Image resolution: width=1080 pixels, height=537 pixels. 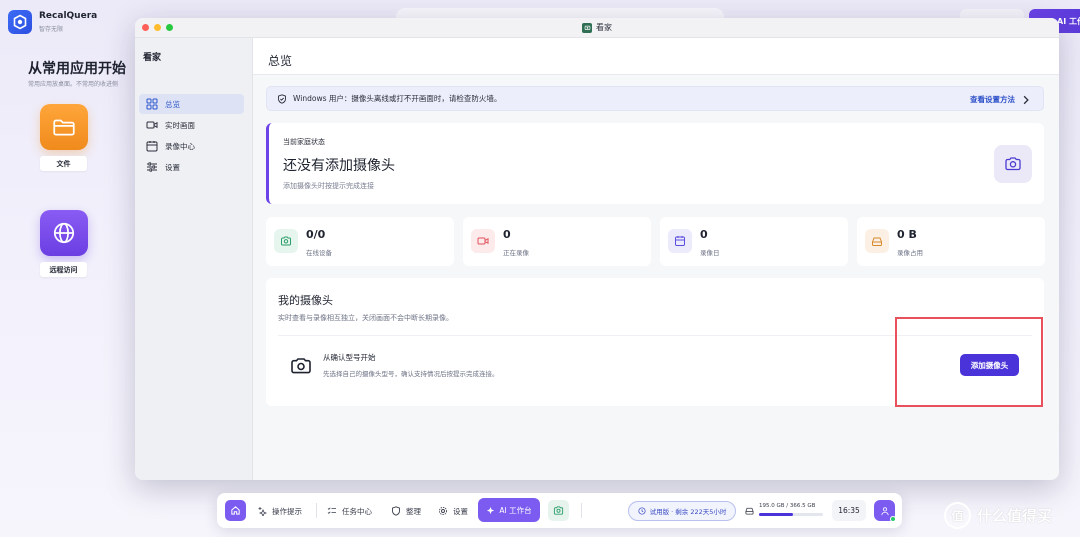 I want to click on dock-task-center: 任务中心, so click(x=349, y=511).